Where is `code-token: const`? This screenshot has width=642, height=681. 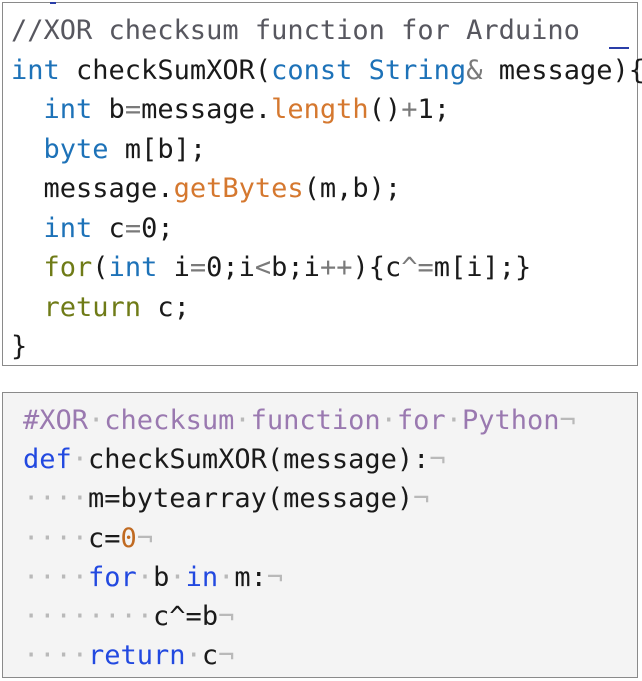
code-token: const is located at coordinates (312, 70).